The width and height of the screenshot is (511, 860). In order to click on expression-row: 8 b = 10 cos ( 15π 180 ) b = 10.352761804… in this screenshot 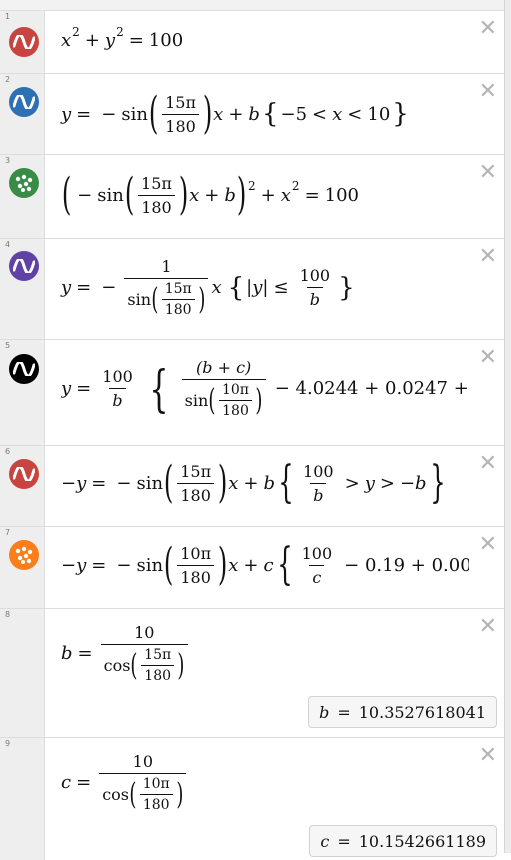, I will do `click(252, 673)`.